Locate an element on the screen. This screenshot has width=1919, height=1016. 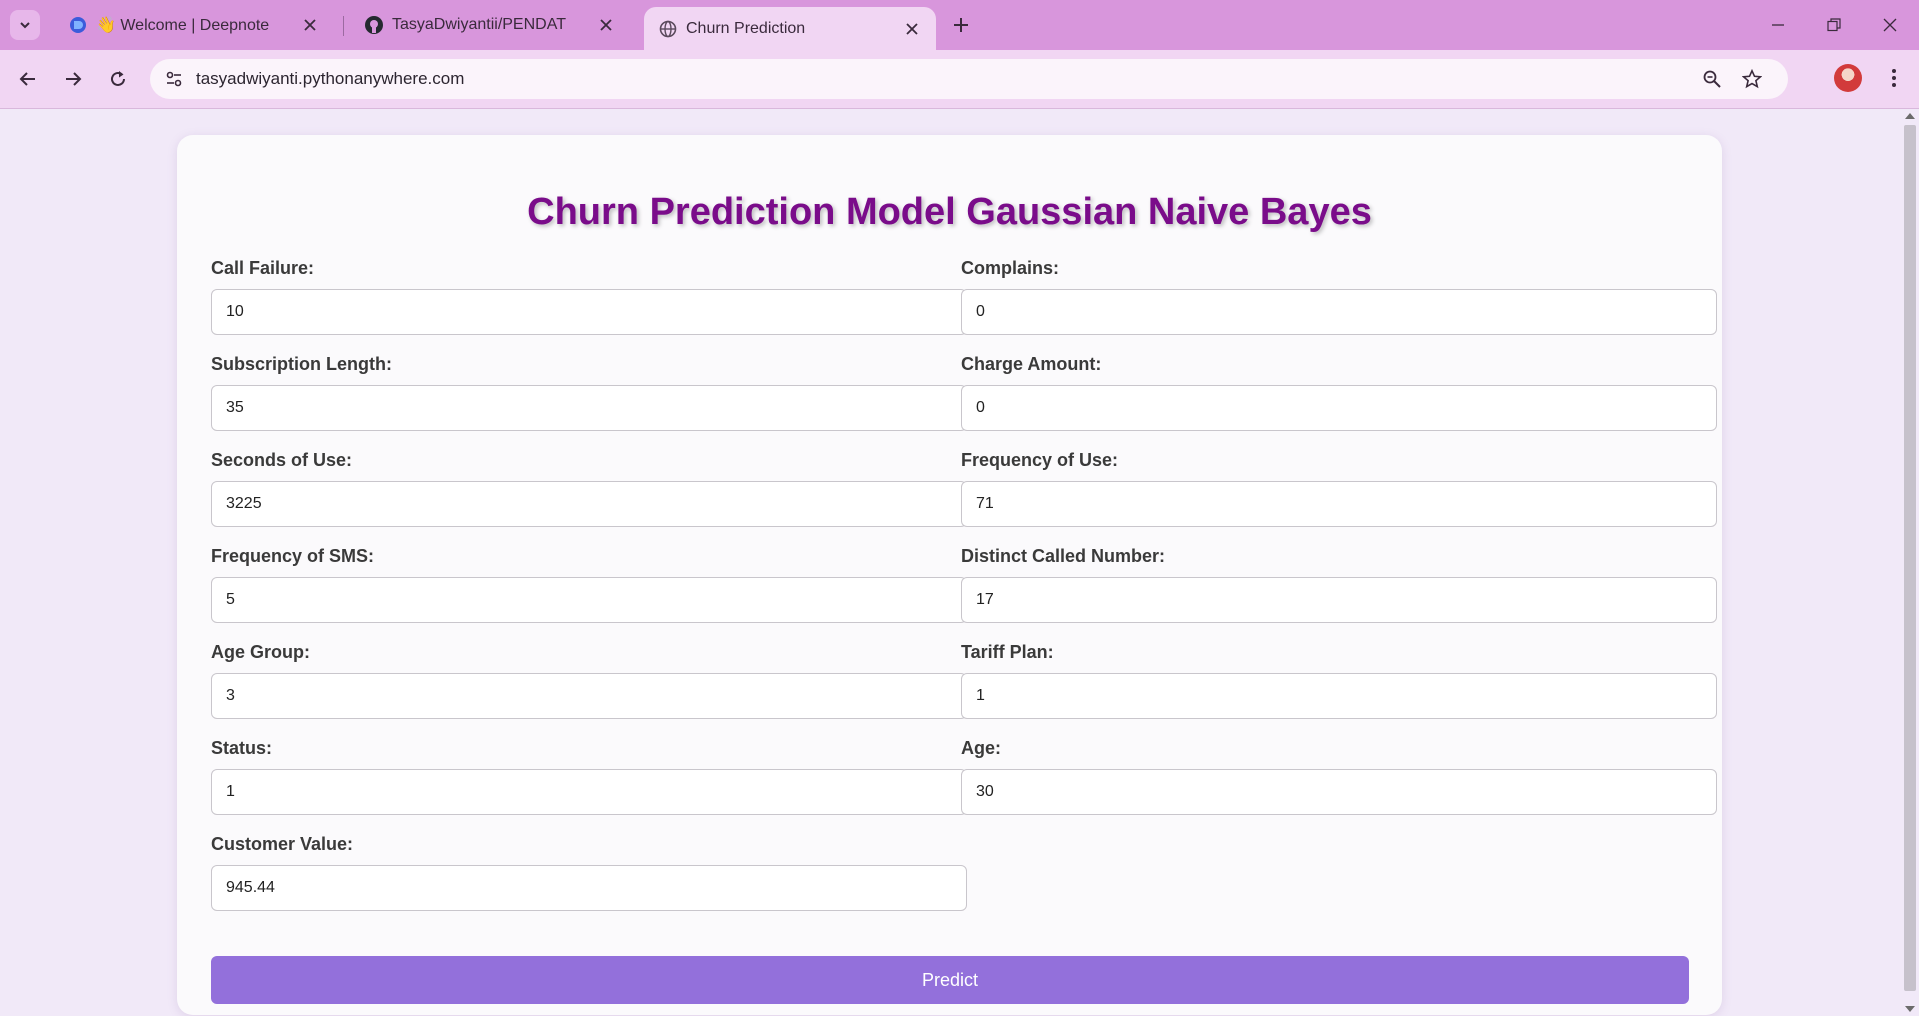
deepnote-icon is located at coordinates (78, 25).